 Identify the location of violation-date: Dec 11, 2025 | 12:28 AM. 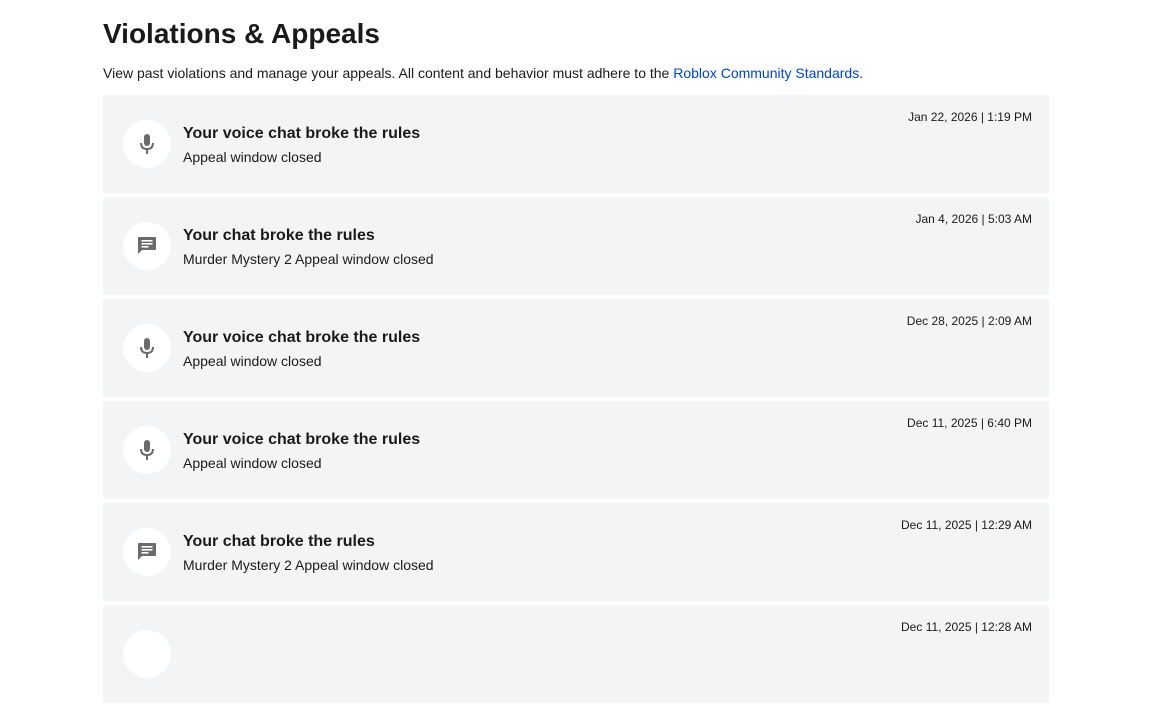
(966, 627).